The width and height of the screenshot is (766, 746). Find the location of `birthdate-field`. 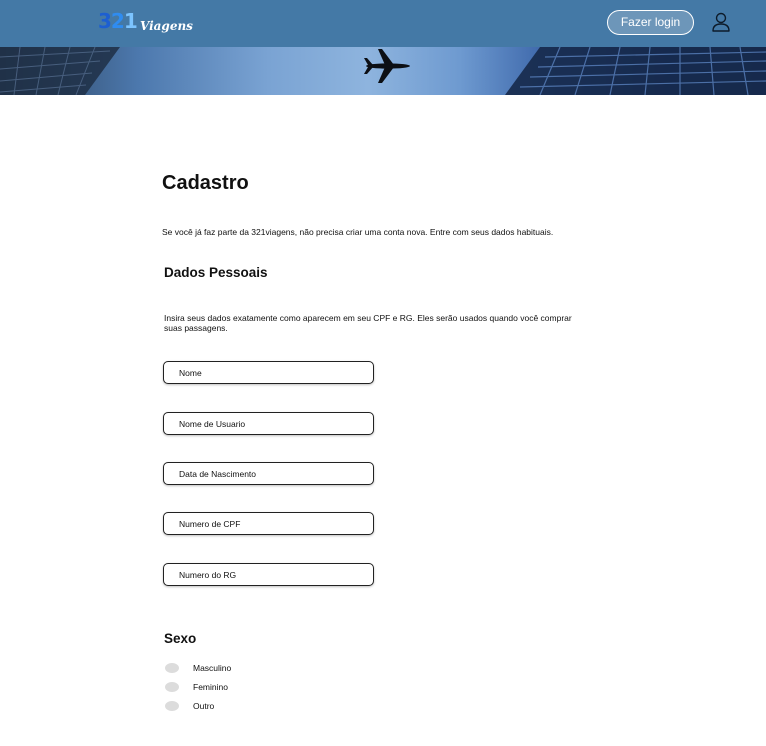

birthdate-field is located at coordinates (268, 473).